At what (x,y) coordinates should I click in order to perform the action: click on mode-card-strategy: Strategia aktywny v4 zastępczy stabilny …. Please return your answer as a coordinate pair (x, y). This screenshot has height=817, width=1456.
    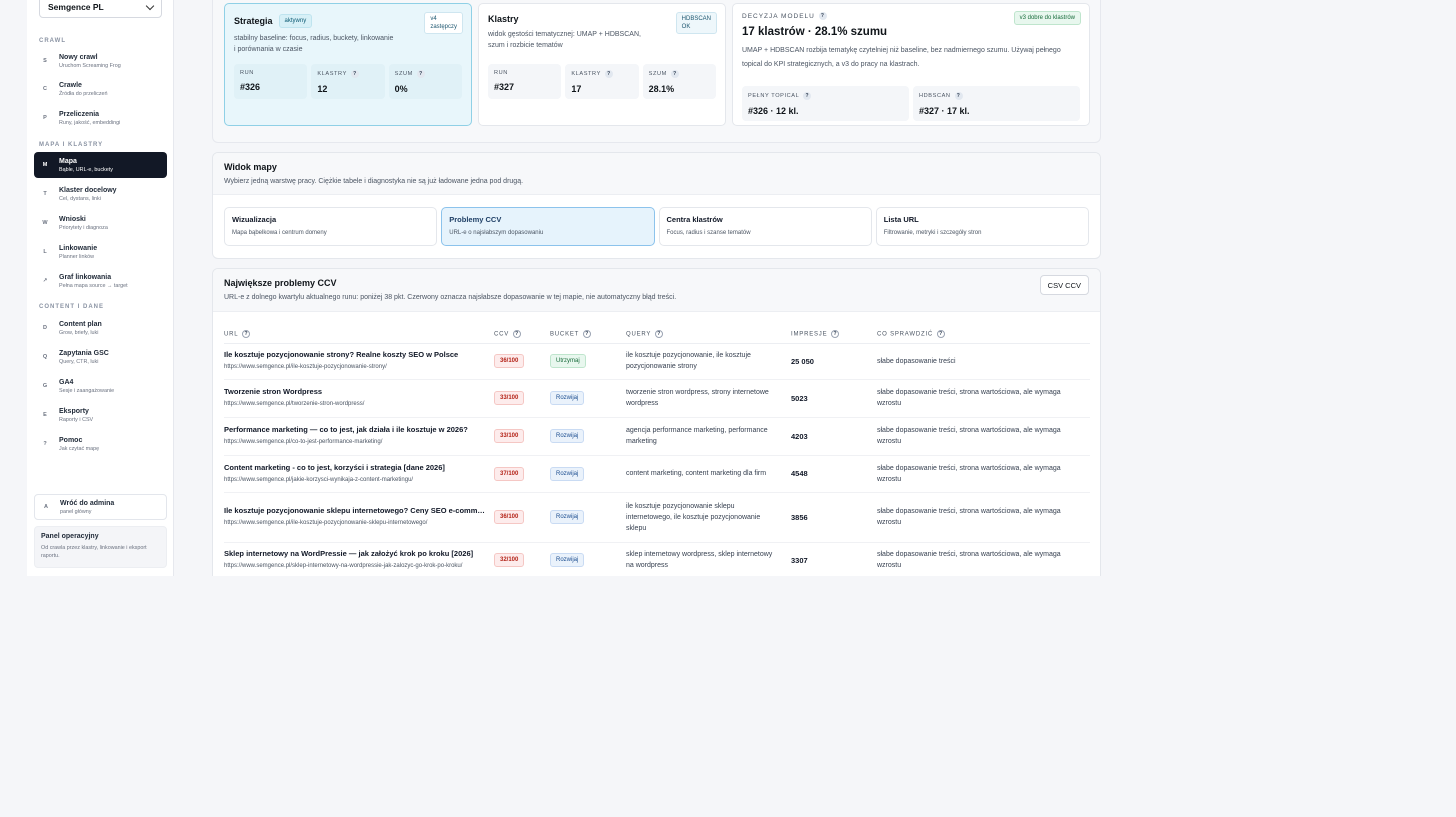
    Looking at the image, I should click on (348, 64).